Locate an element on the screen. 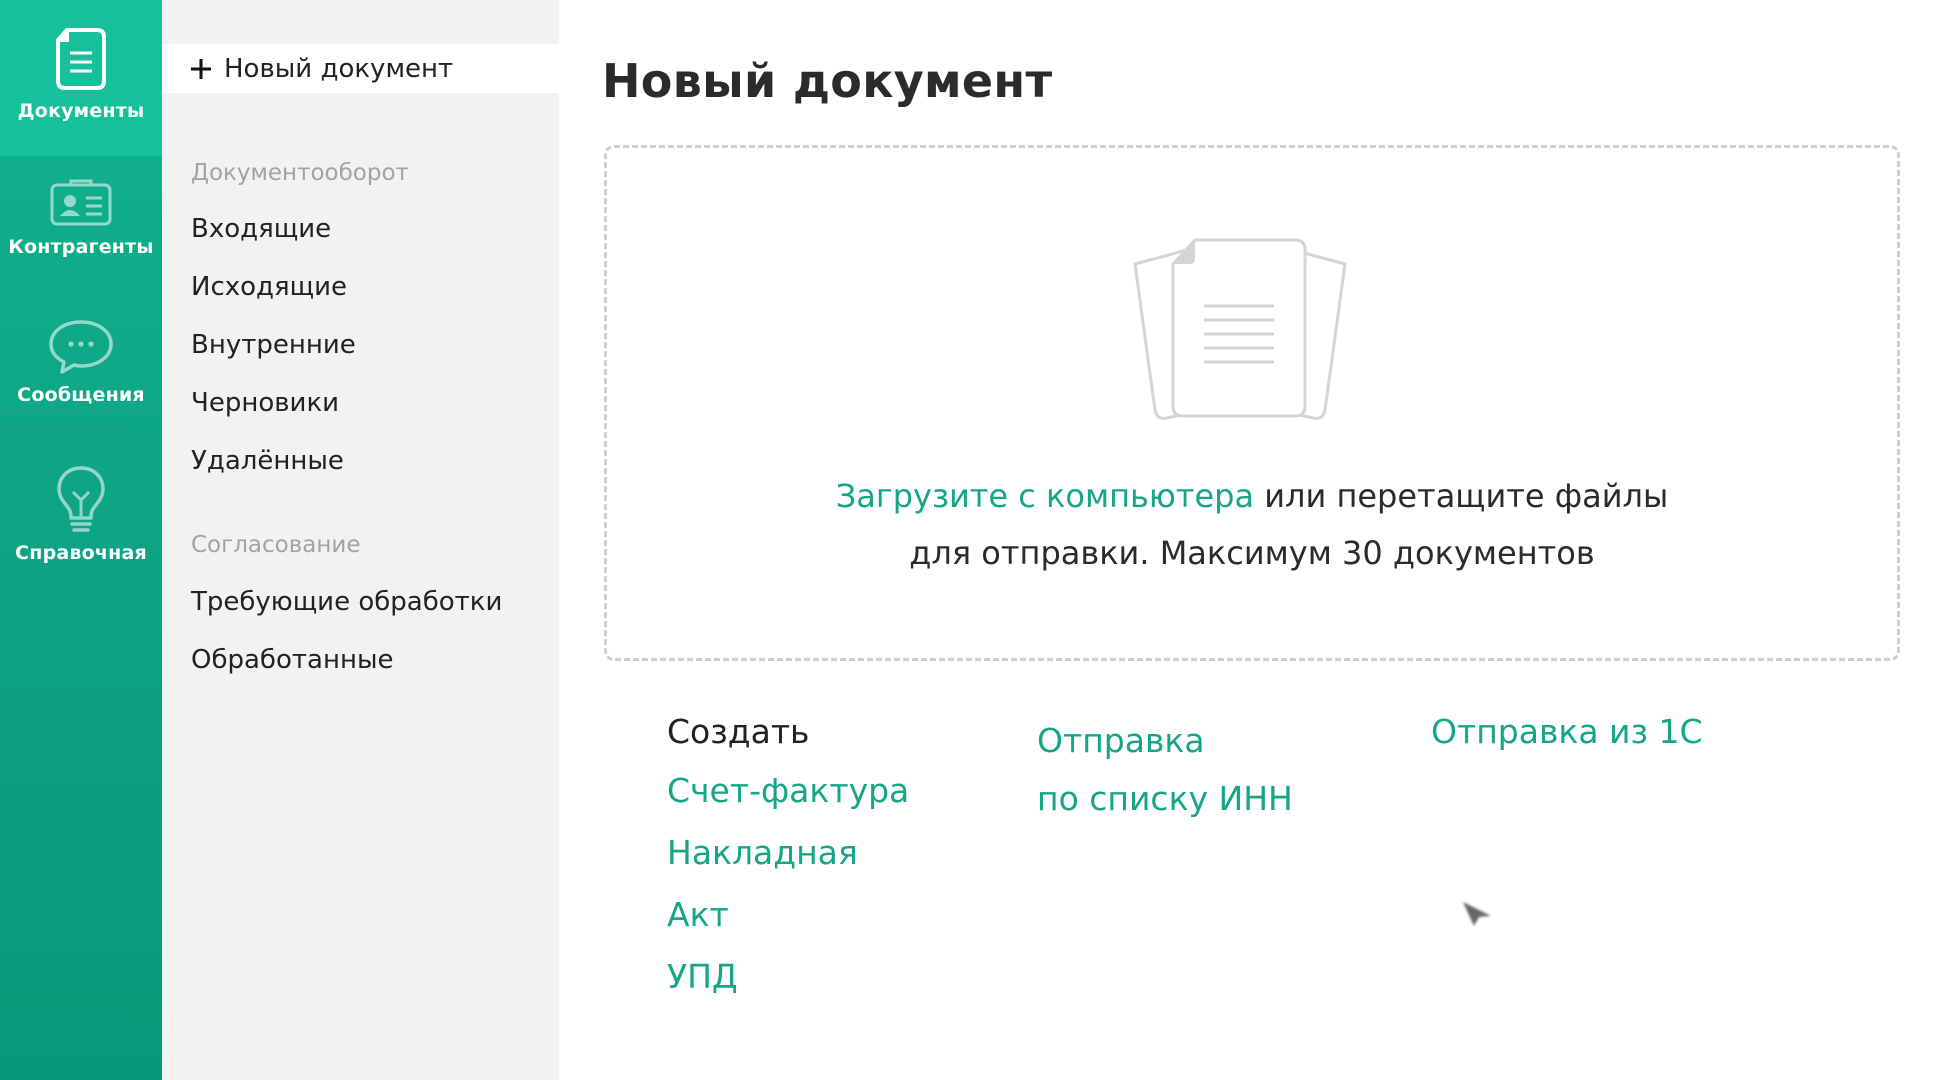  sidebar-item-processed: Обработанные is located at coordinates (292, 660).